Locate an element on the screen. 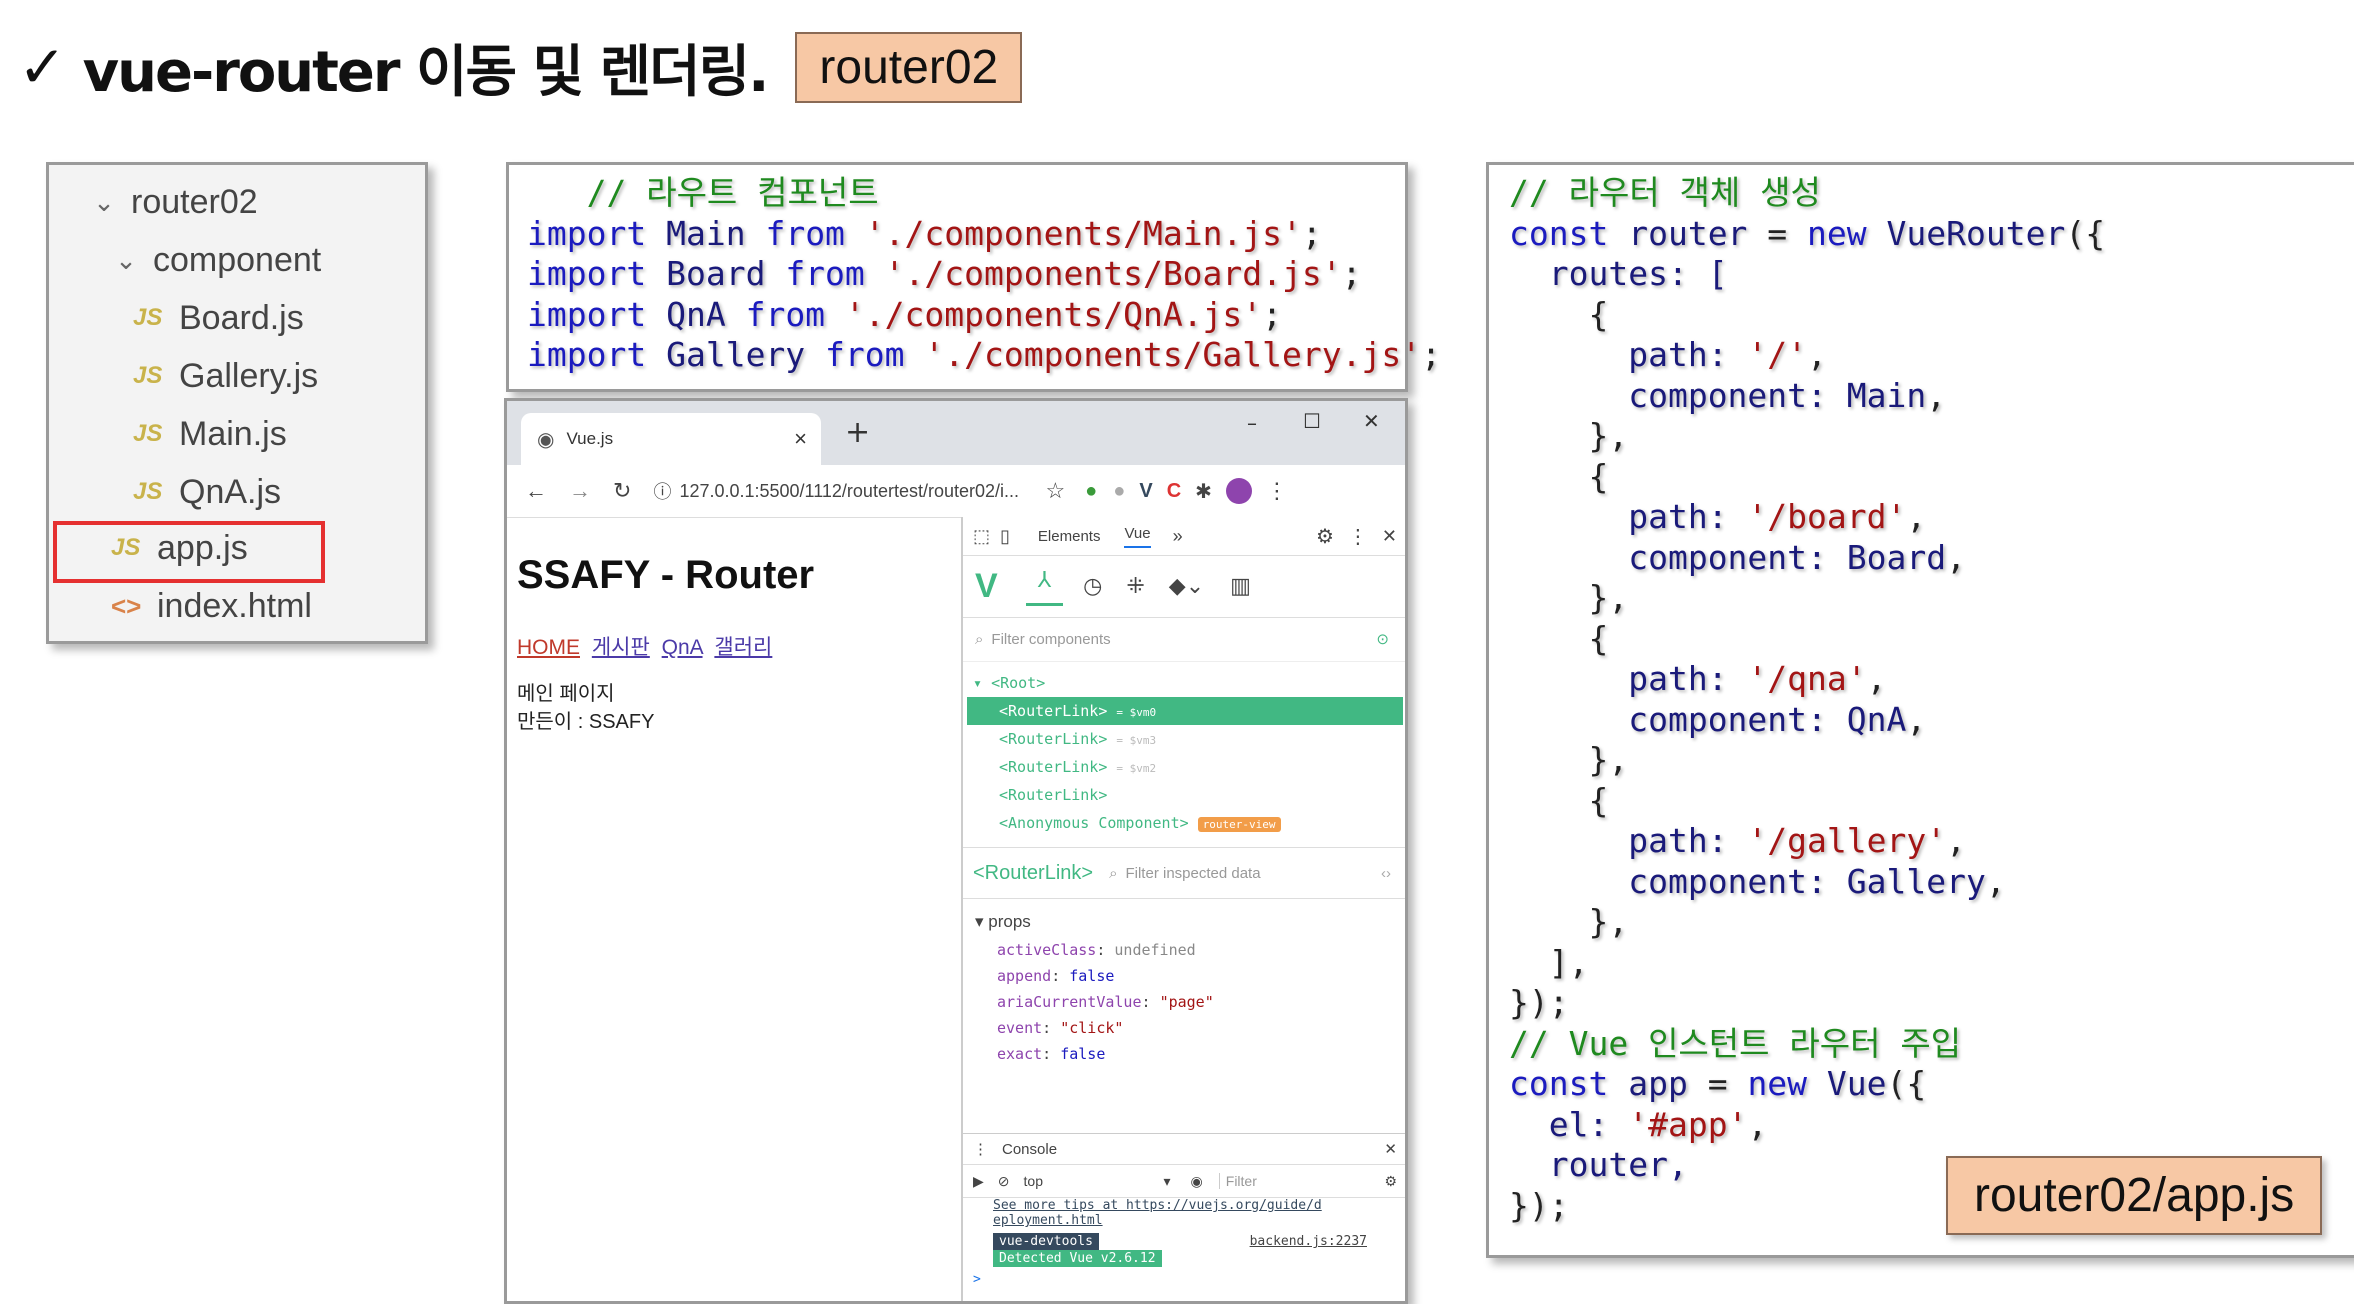  search-icon: ⌕ is located at coordinates (979, 639).